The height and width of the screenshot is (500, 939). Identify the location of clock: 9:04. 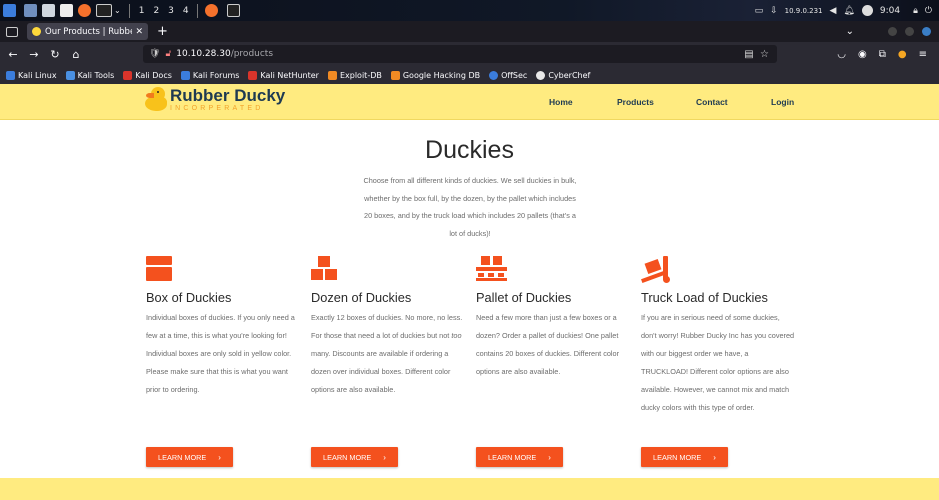
(890, 10).